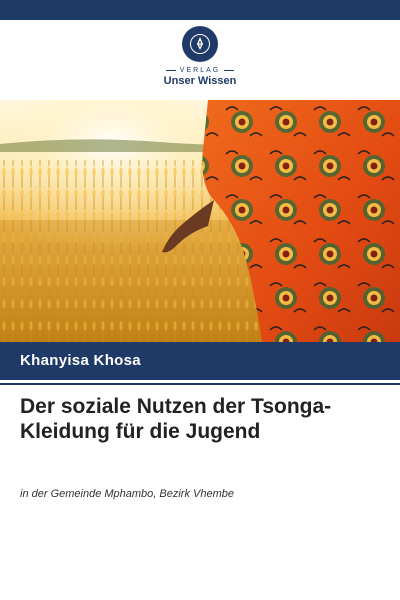  What do you see at coordinates (200, 81) in the screenshot?
I see `publisher-name: Unser Wissen` at bounding box center [200, 81].